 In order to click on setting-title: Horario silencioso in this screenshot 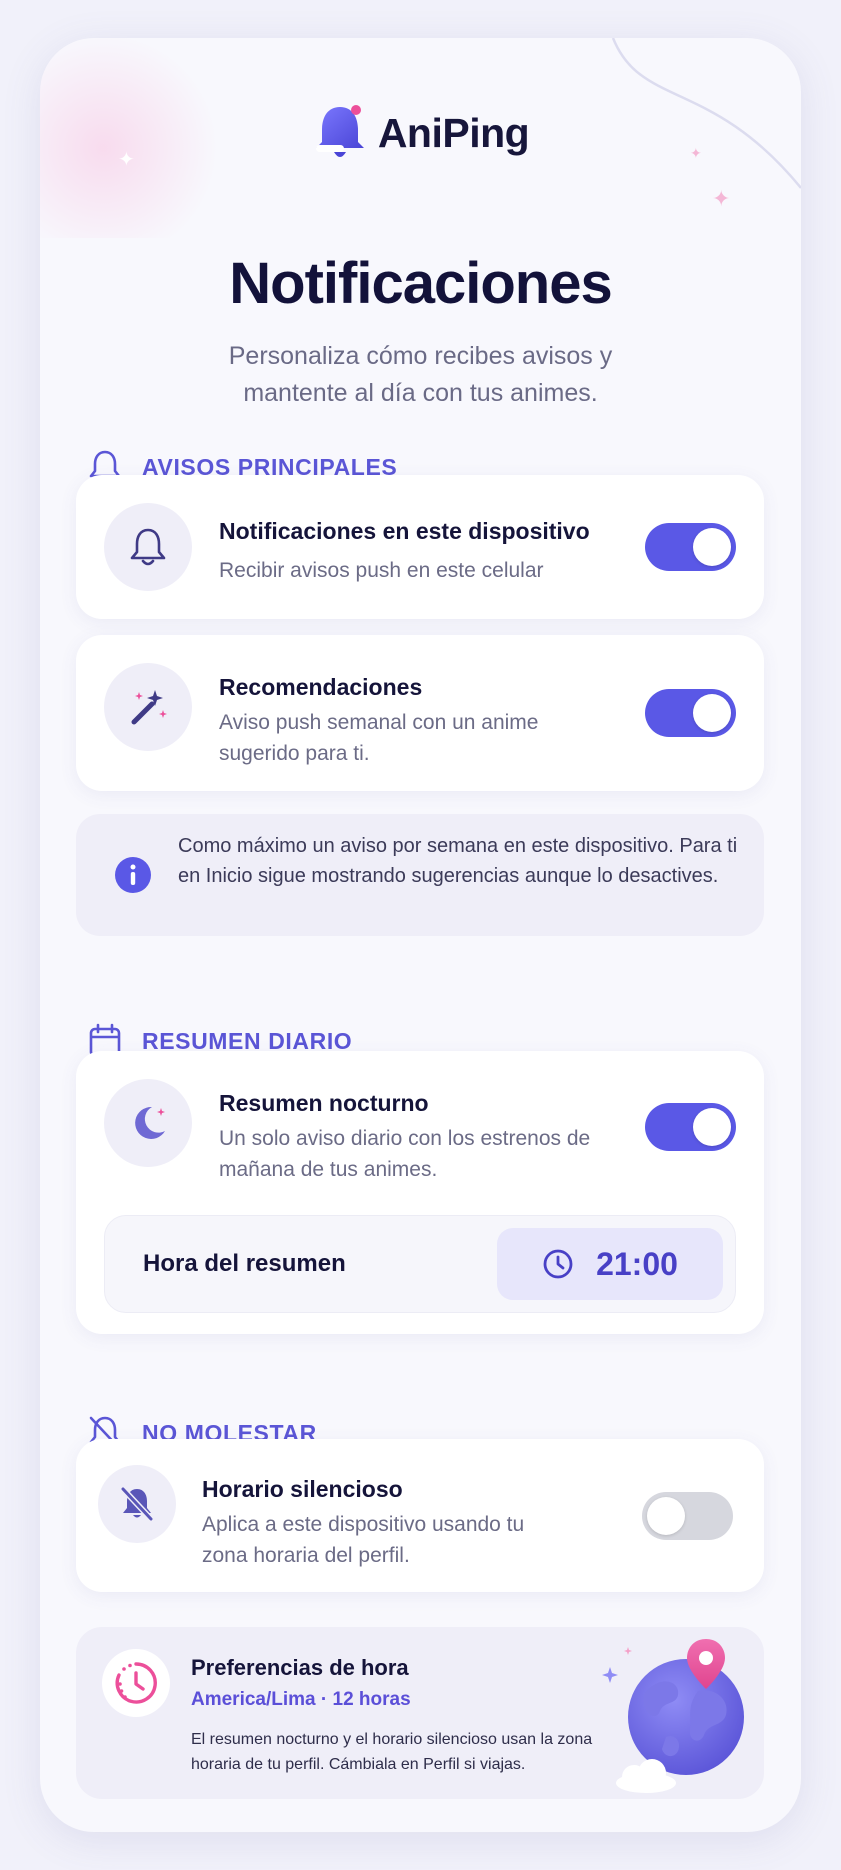, I will do `click(302, 1489)`.